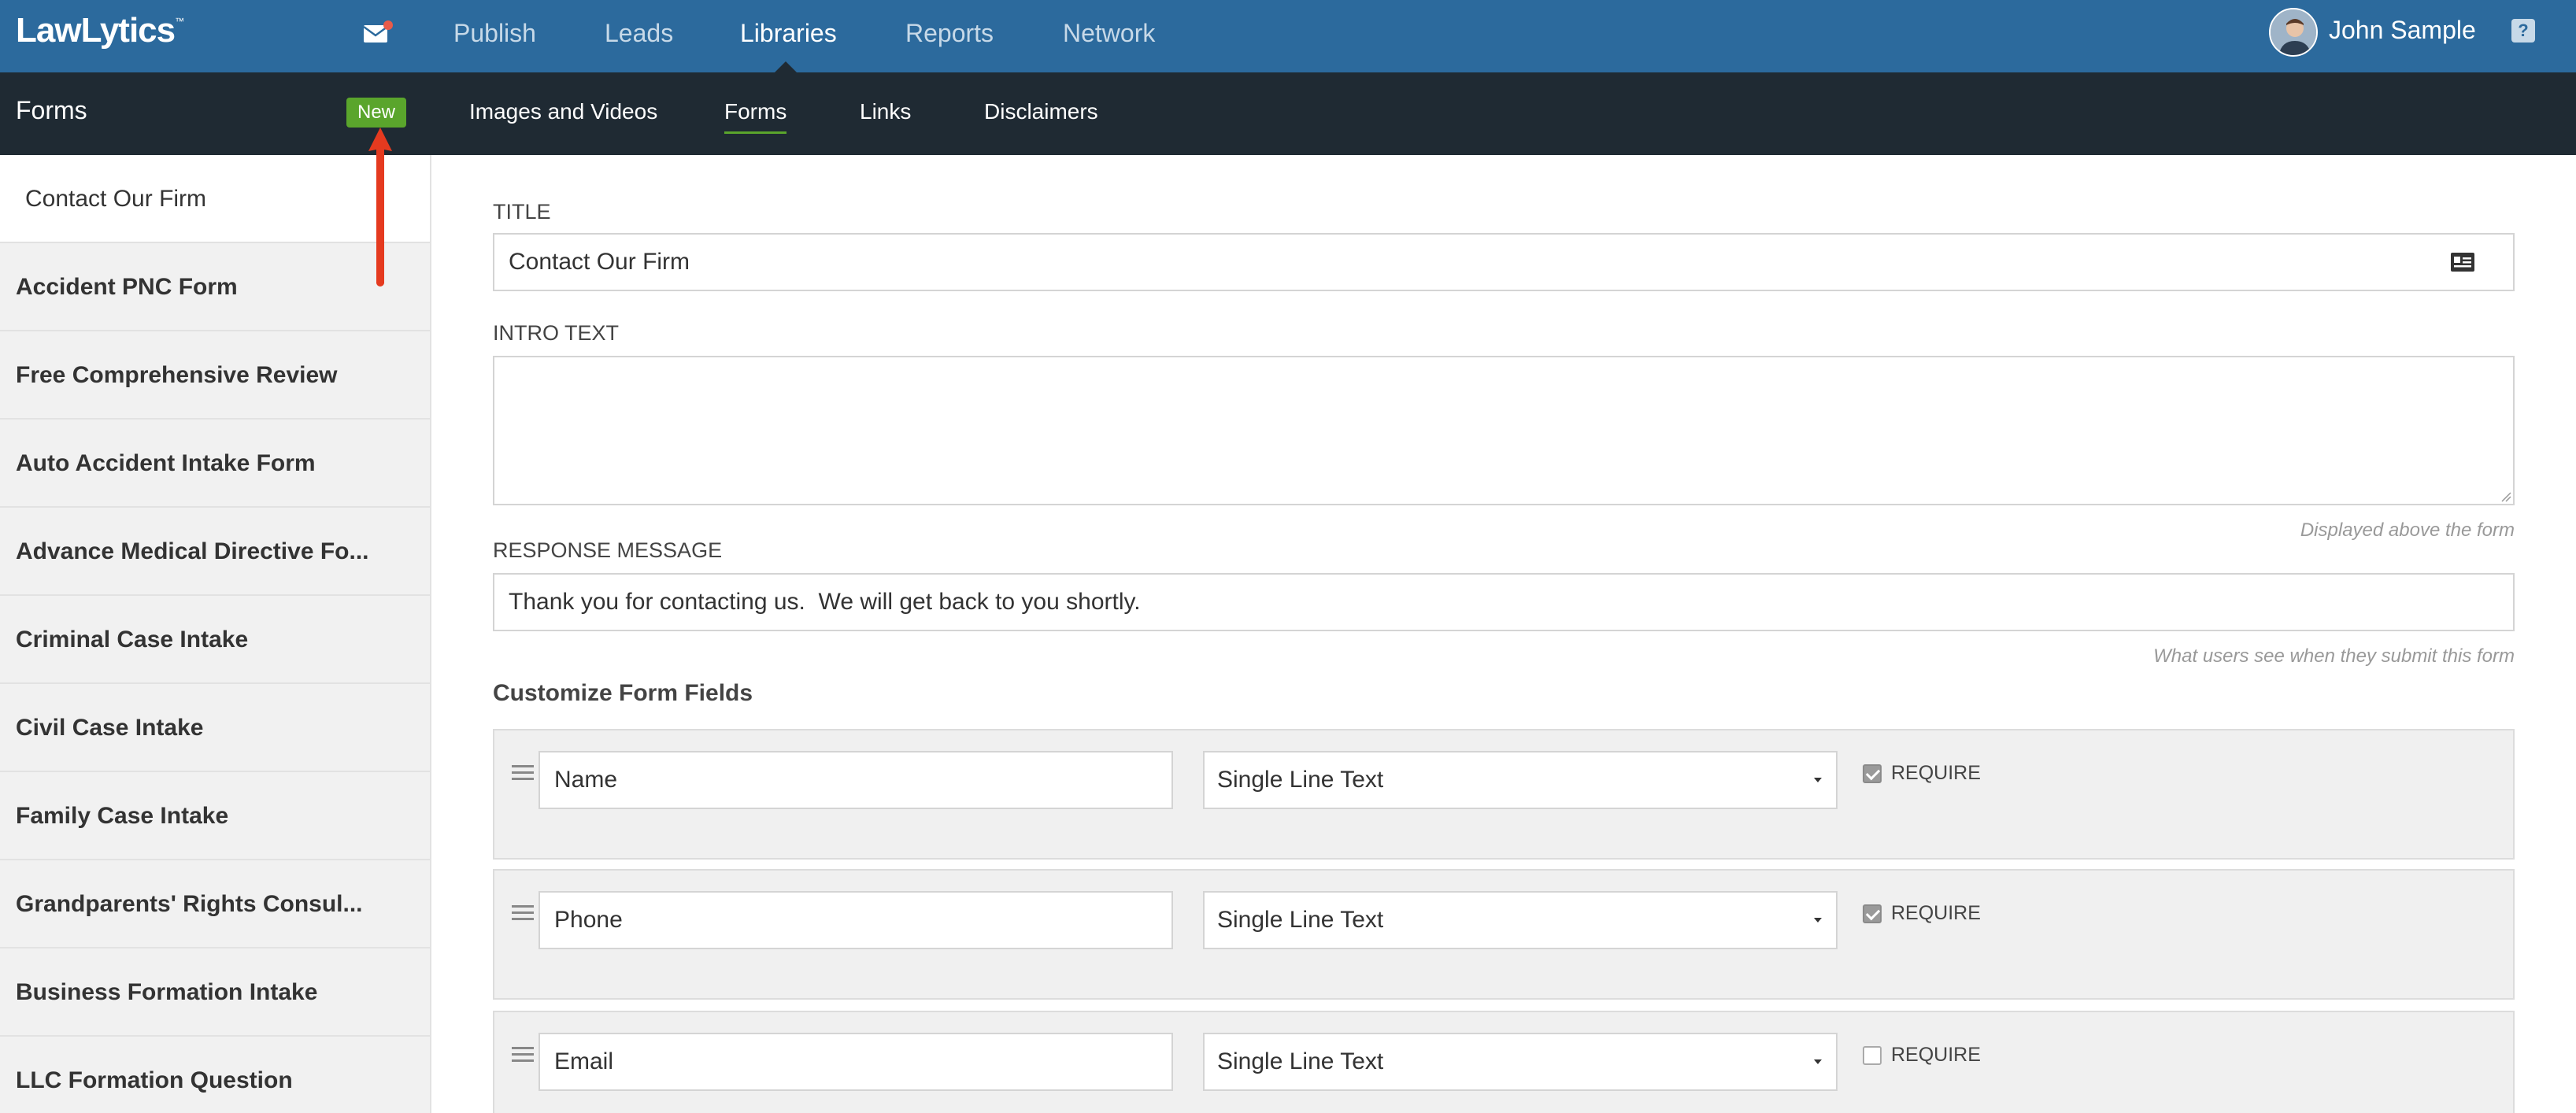 This screenshot has height=1113, width=2576. I want to click on new-form-button: New, so click(376, 113).